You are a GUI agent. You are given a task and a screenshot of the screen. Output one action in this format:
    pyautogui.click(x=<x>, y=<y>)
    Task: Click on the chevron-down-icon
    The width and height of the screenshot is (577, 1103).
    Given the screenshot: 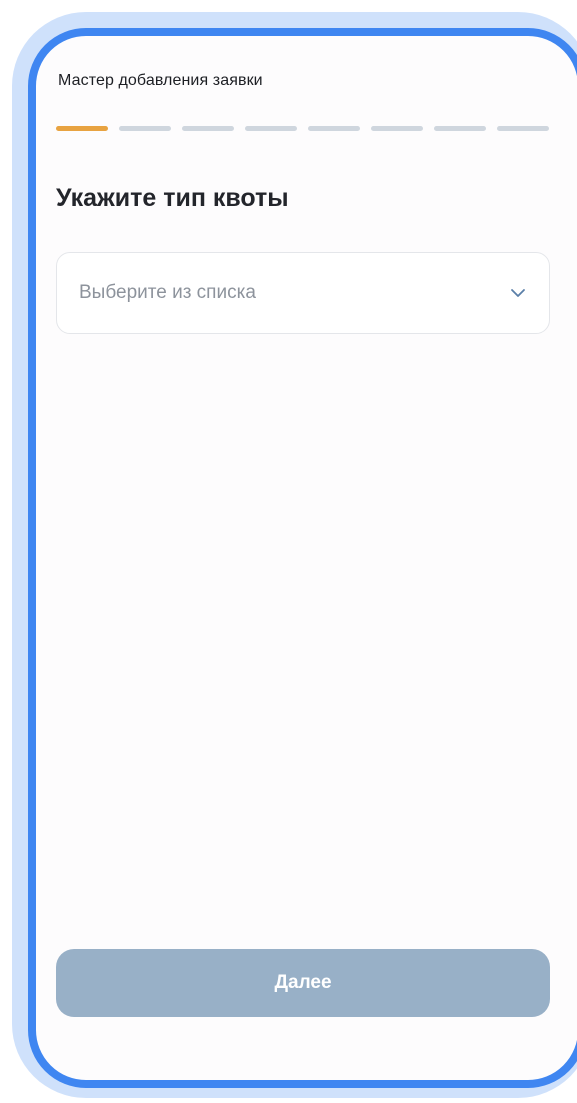 What is the action you would take?
    pyautogui.click(x=518, y=293)
    